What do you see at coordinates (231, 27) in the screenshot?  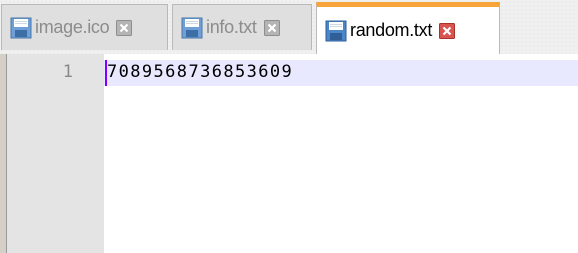 I see `tab-label: info.txt` at bounding box center [231, 27].